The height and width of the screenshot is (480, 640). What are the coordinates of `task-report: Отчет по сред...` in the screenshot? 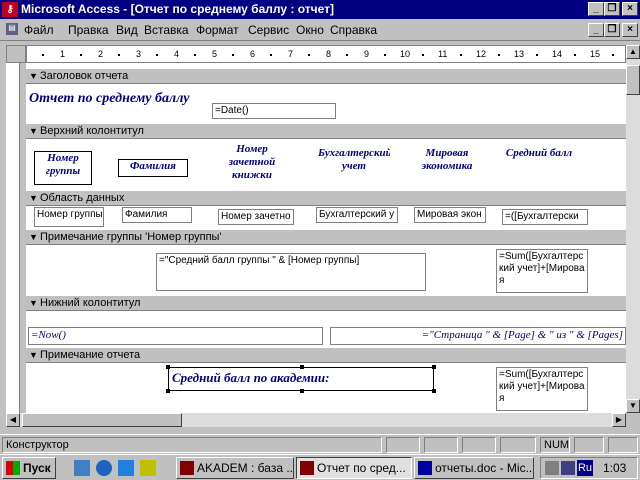 It's located at (354, 468).